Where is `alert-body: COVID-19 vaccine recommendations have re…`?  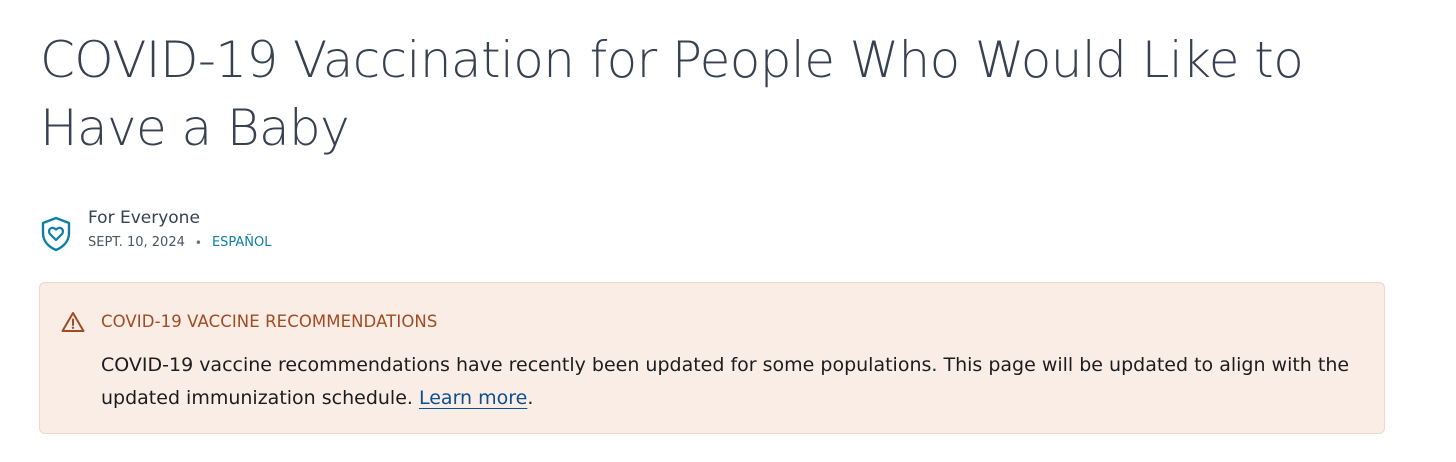
alert-body: COVID-19 vaccine recommendations have re… is located at coordinates (731, 382).